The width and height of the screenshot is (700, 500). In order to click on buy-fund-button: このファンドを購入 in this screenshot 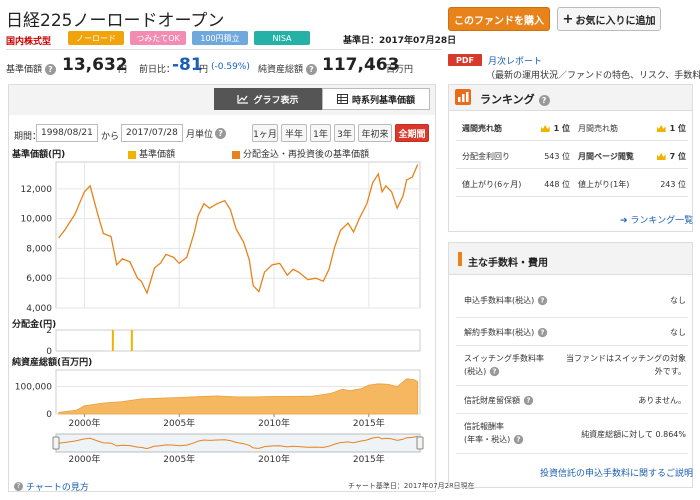, I will do `click(499, 19)`.